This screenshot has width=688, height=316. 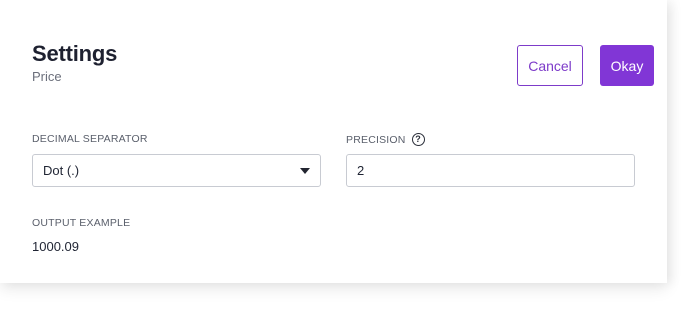 What do you see at coordinates (90, 139) in the screenshot?
I see `decimal-separator-label: DECIMAL SEPARATOR` at bounding box center [90, 139].